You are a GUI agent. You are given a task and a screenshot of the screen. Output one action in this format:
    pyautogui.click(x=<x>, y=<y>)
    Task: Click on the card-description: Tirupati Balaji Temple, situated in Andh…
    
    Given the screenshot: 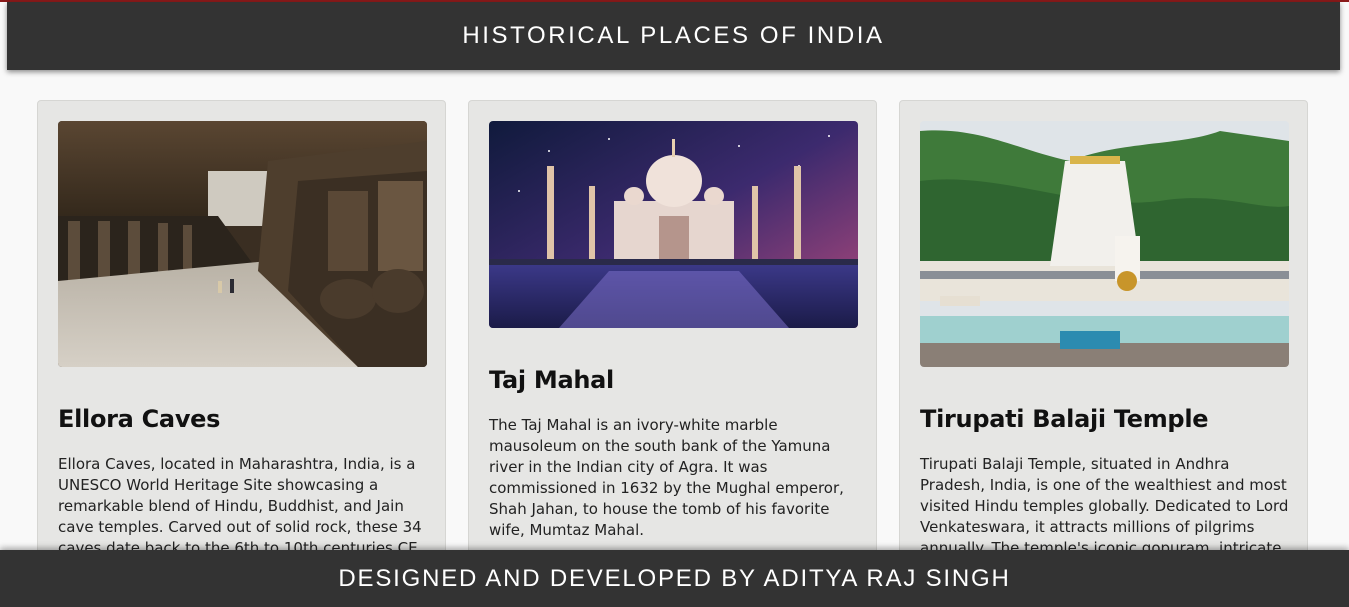 What is the action you would take?
    pyautogui.click(x=1104, y=506)
    